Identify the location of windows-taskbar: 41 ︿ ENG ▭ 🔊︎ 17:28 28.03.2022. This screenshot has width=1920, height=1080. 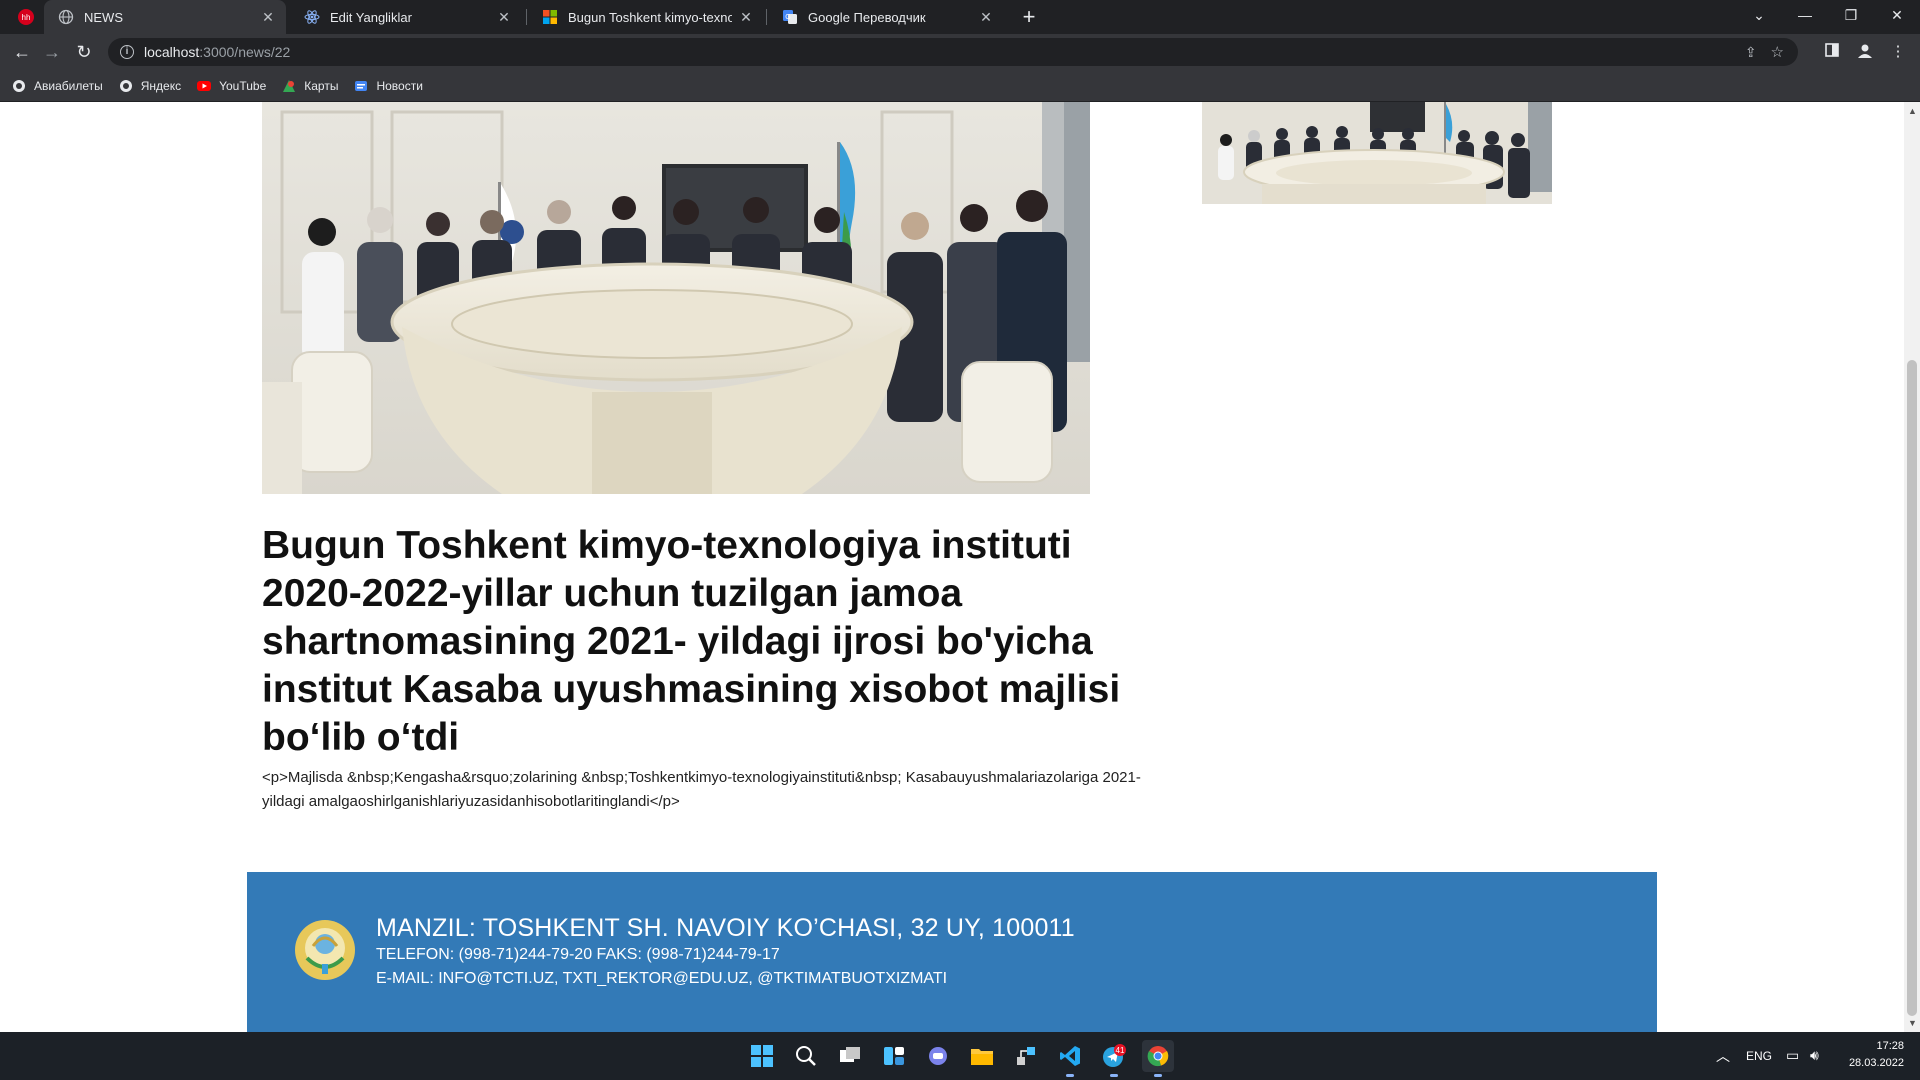
(960, 1056).